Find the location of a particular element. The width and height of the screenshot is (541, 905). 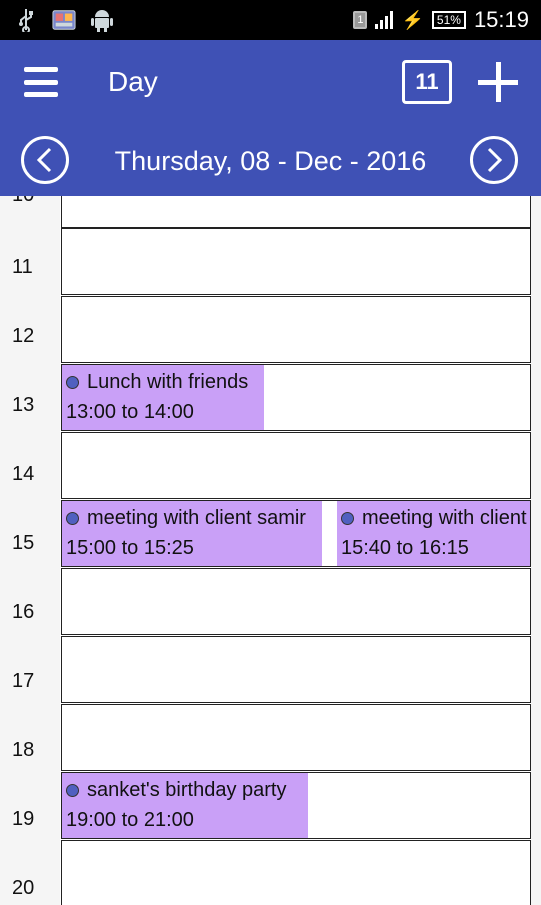

battery-indicator: 51% is located at coordinates (448, 20).